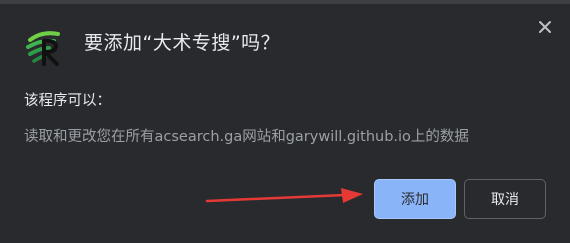  Describe the element at coordinates (43, 48) in the screenshot. I see `extension-logo-icon` at that location.